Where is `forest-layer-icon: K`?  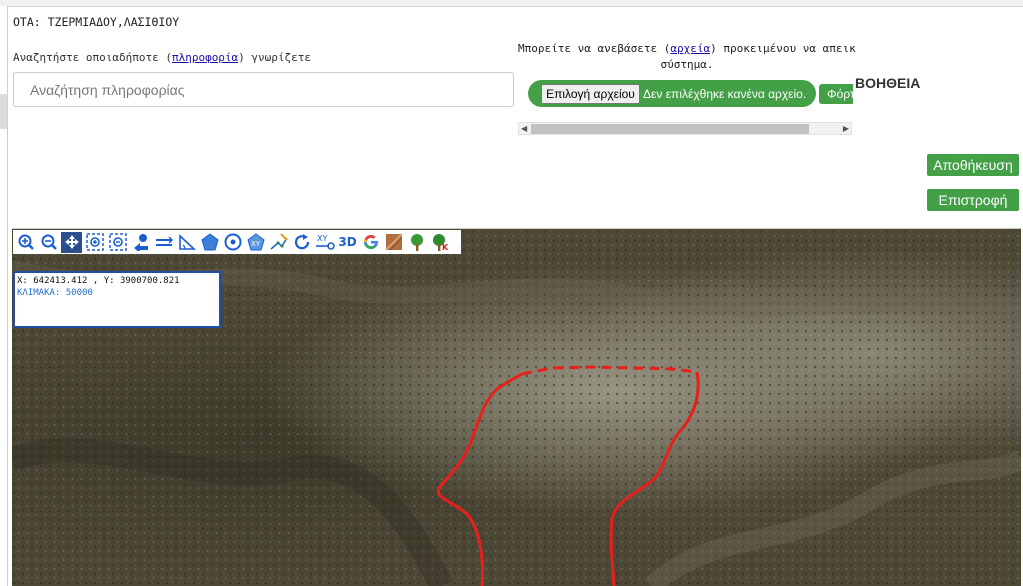 forest-layer-icon: K is located at coordinates (439, 242).